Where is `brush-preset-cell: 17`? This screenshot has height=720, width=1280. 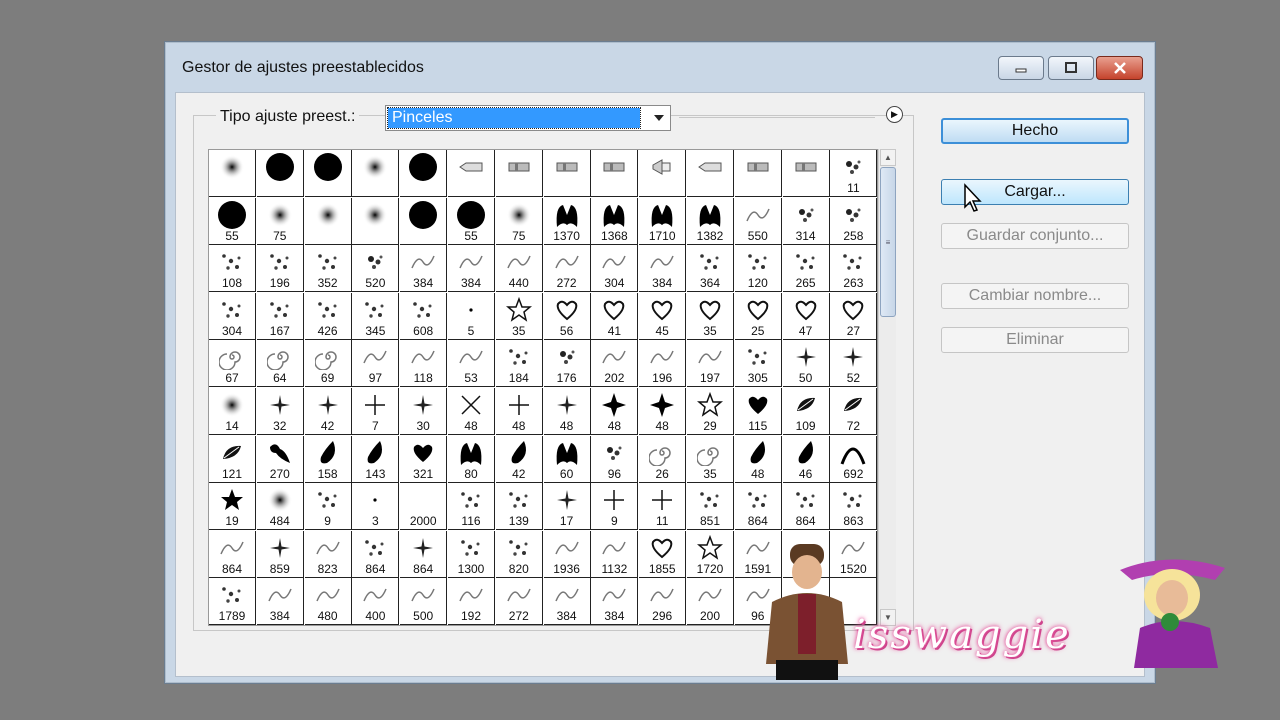
brush-preset-cell: 17 is located at coordinates (567, 507).